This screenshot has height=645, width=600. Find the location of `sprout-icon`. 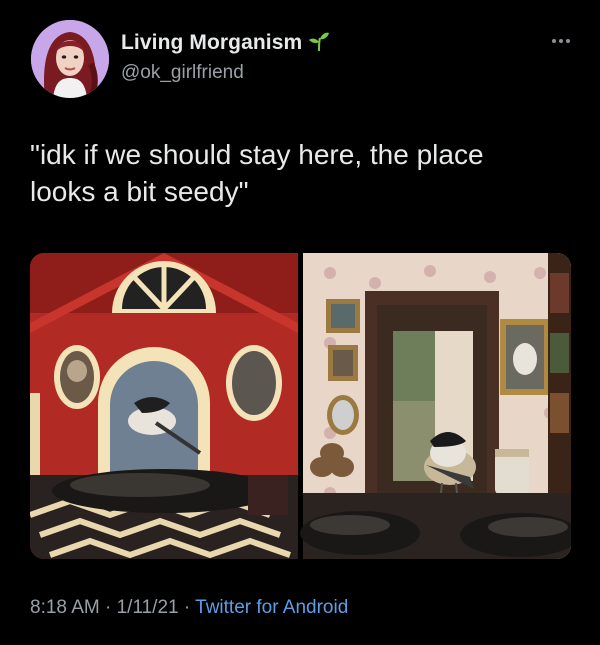

sprout-icon is located at coordinates (319, 42).